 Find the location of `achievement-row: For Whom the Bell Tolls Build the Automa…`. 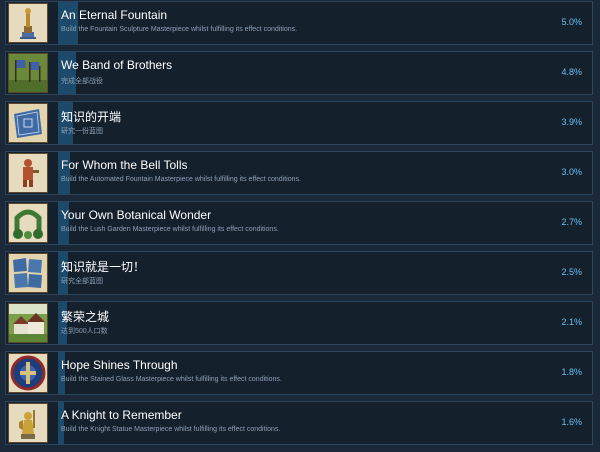

achievement-row: For Whom the Bell Tolls Build the Automa… is located at coordinates (299, 173).